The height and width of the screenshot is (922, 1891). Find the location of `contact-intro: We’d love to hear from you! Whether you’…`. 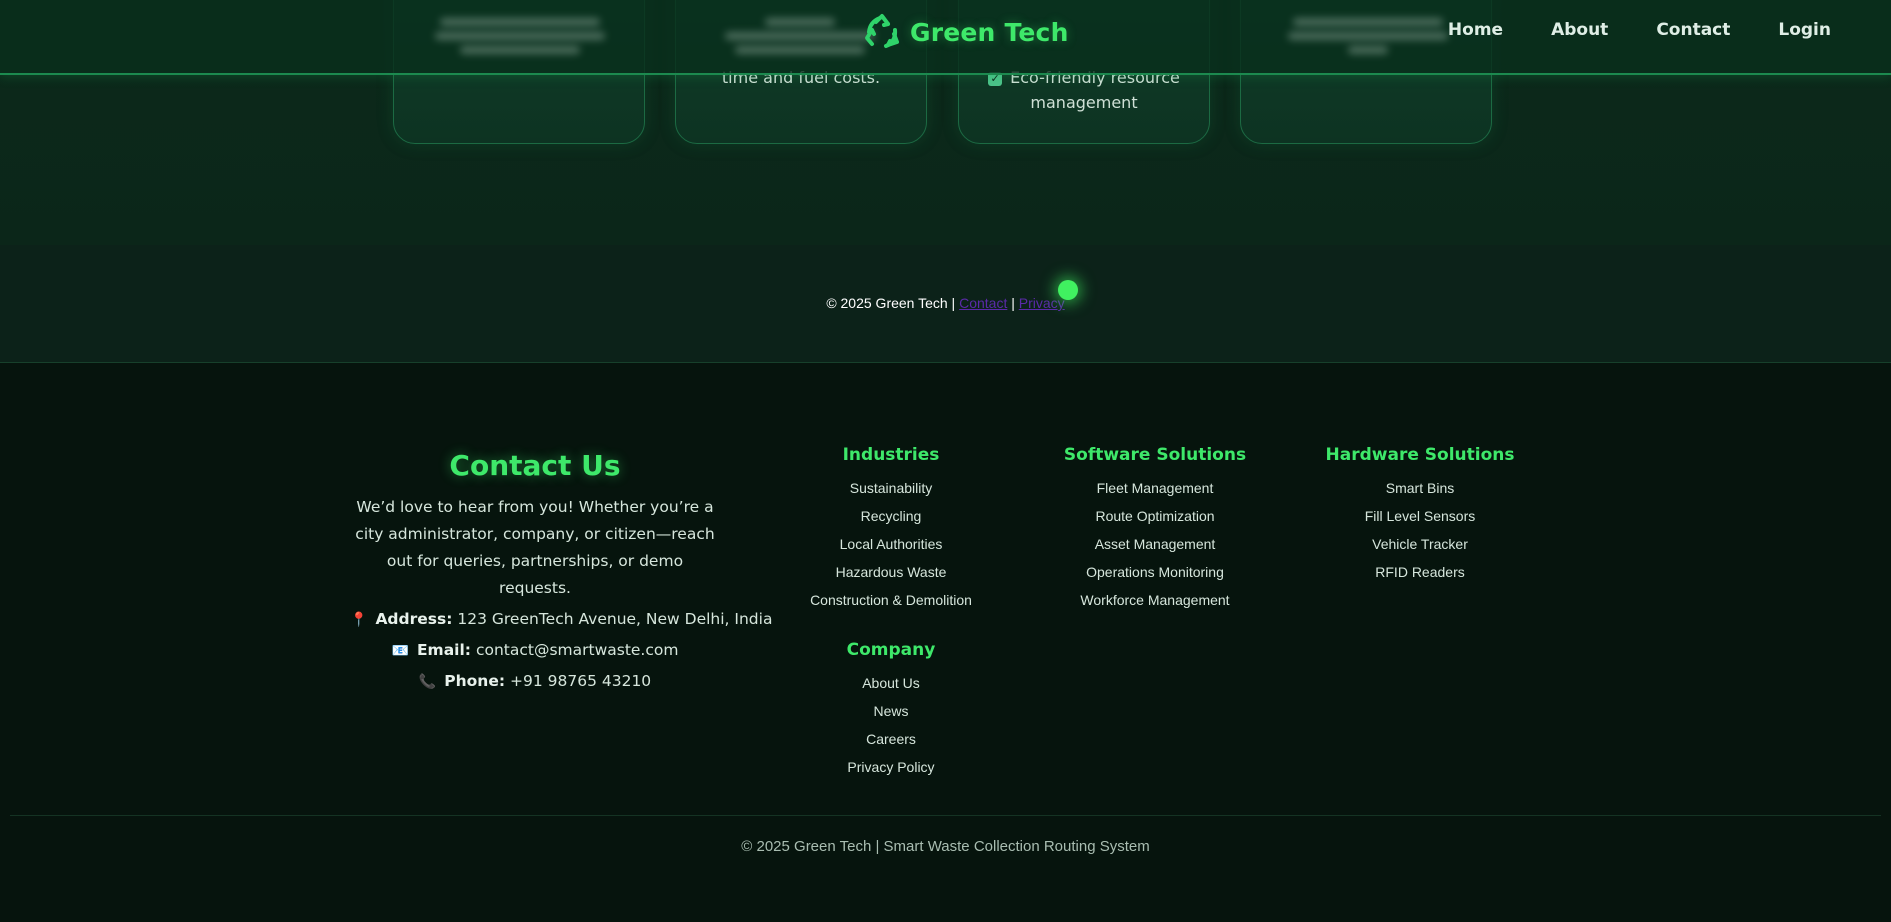

contact-intro: We’d love to hear from you! Whether you’… is located at coordinates (535, 547).